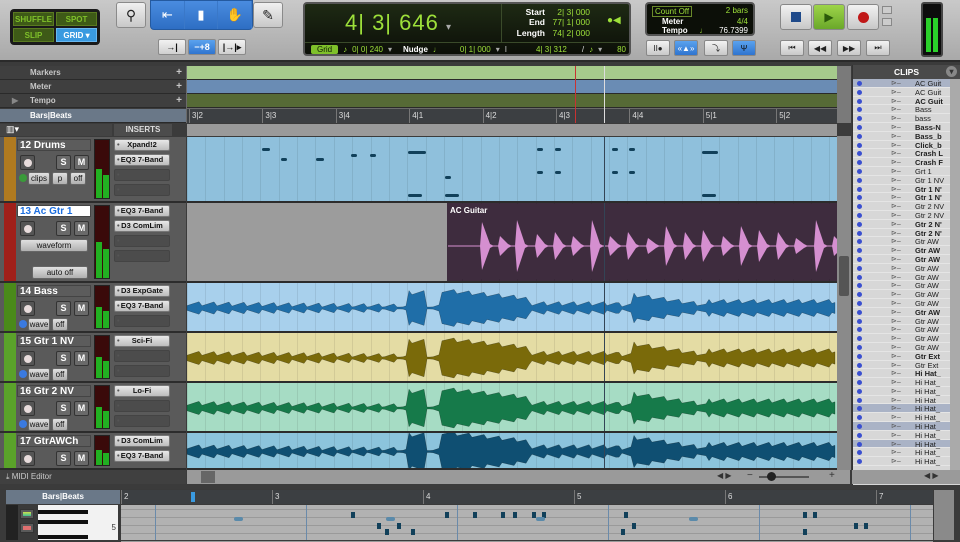 The width and height of the screenshot is (960, 542). I want to click on track-view-toggle: ▥▾, so click(56, 130).